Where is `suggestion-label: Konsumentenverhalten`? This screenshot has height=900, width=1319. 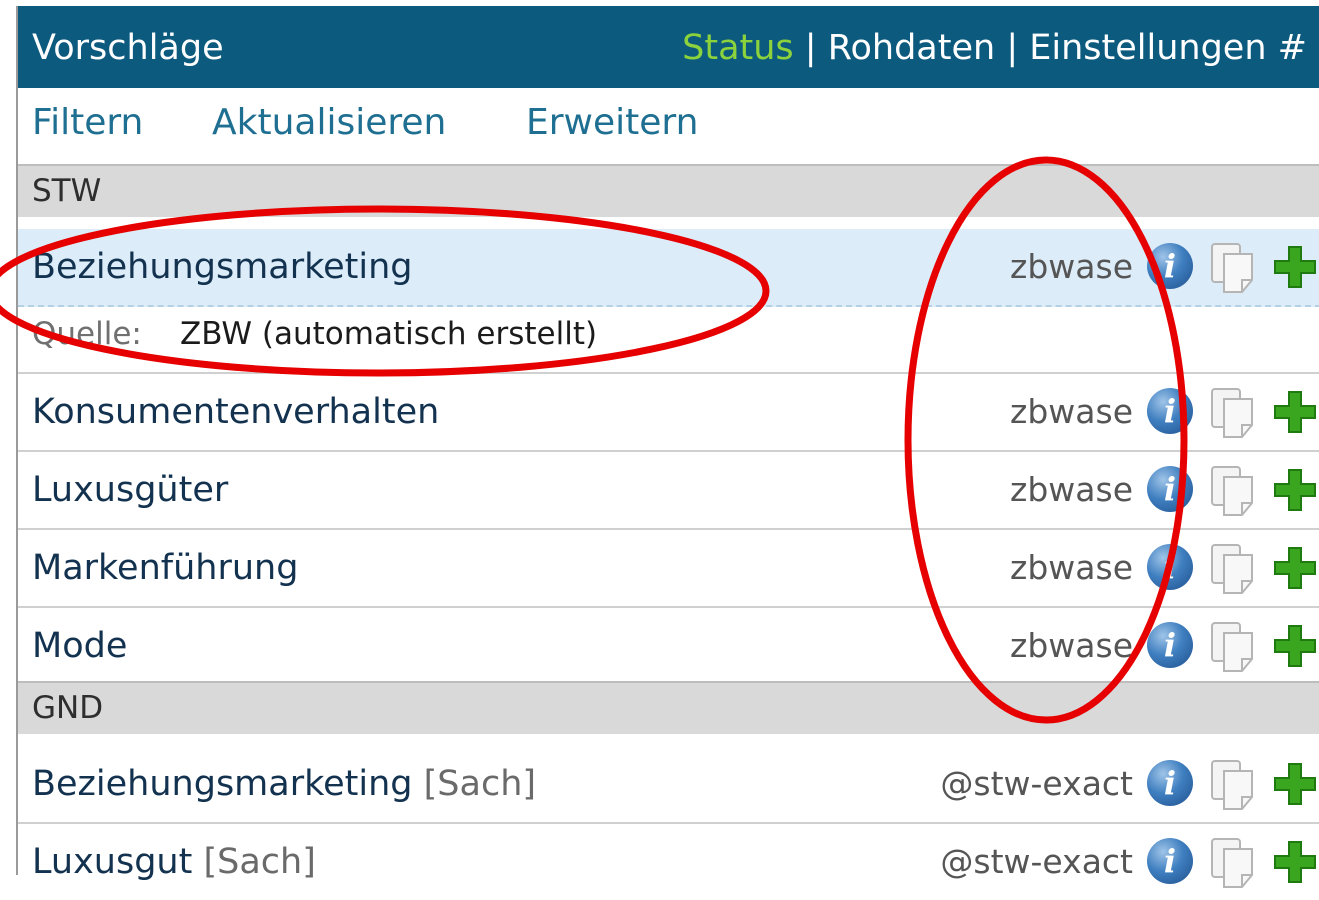 suggestion-label: Konsumentenverhalten is located at coordinates (235, 412).